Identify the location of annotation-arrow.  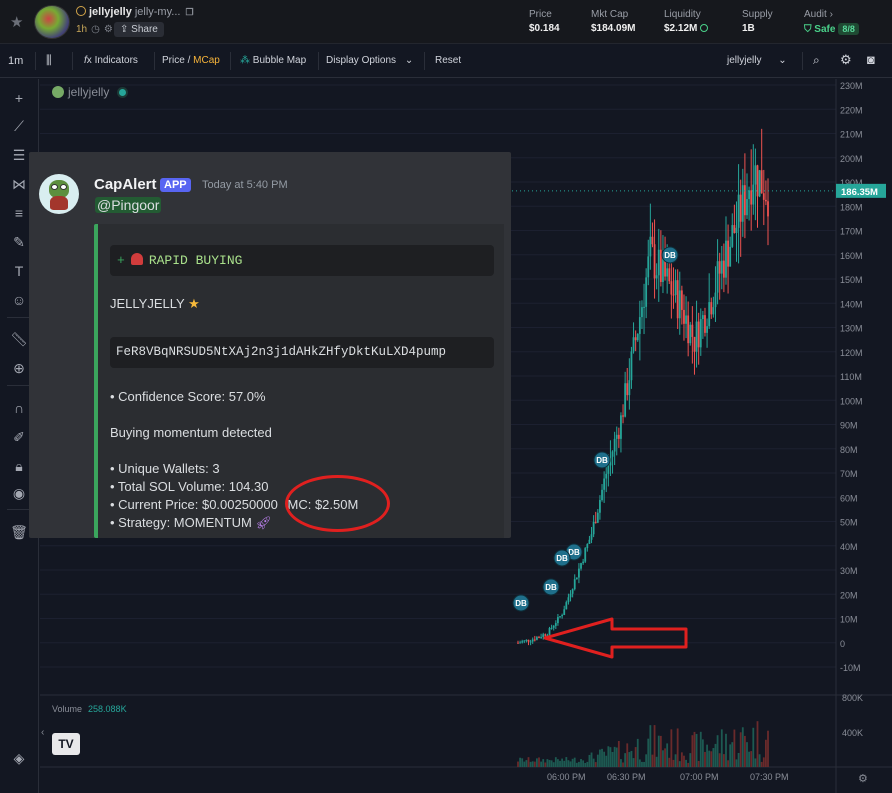
(615, 638).